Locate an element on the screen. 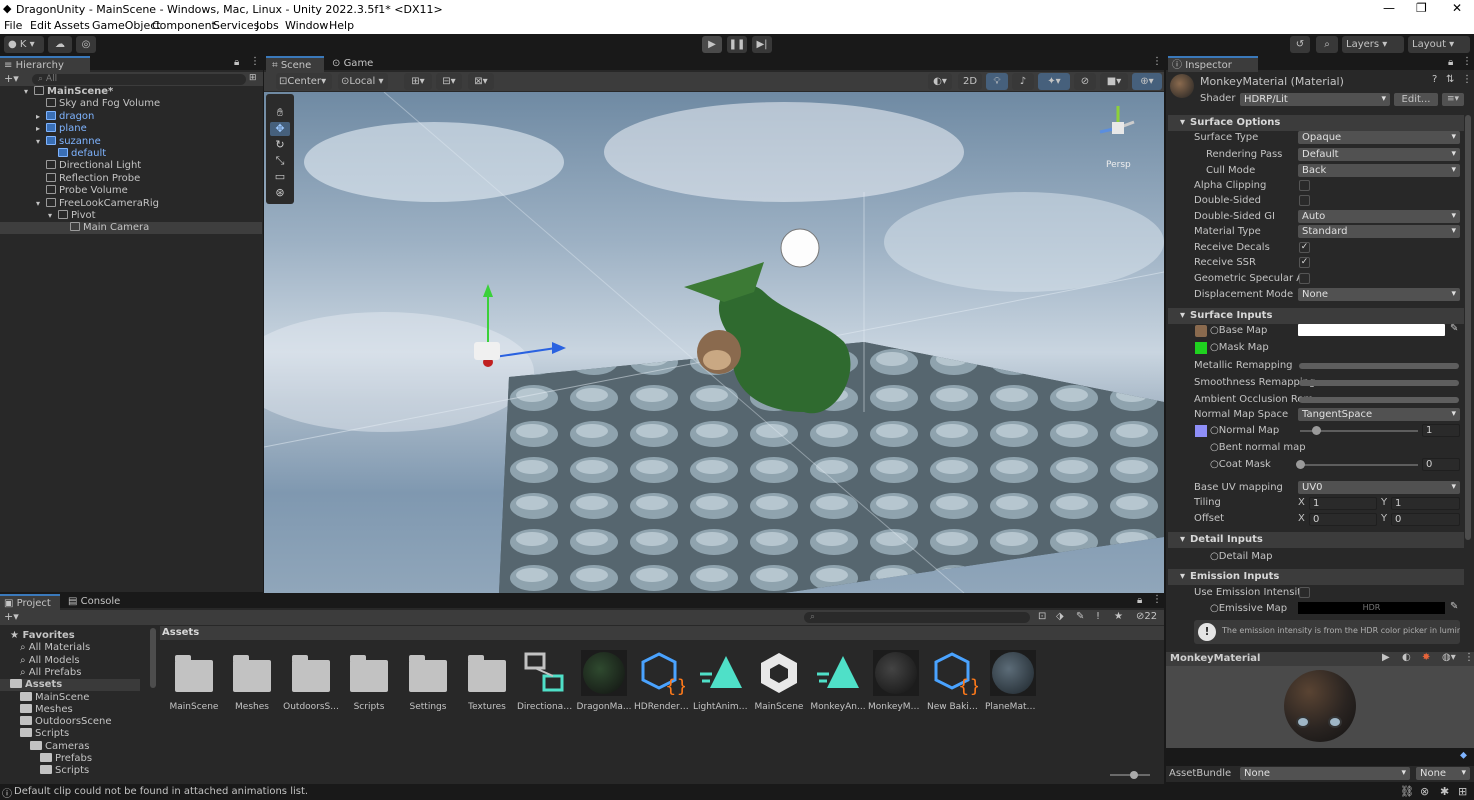 This screenshot has width=1474, height=800. asset-item: Meshes is located at coordinates (252, 683).